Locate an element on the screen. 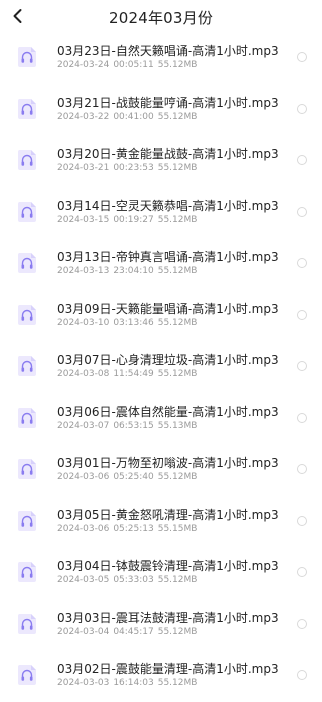  file-meta: 2024-03-13 23:04:10 55.12MB is located at coordinates (177, 271).